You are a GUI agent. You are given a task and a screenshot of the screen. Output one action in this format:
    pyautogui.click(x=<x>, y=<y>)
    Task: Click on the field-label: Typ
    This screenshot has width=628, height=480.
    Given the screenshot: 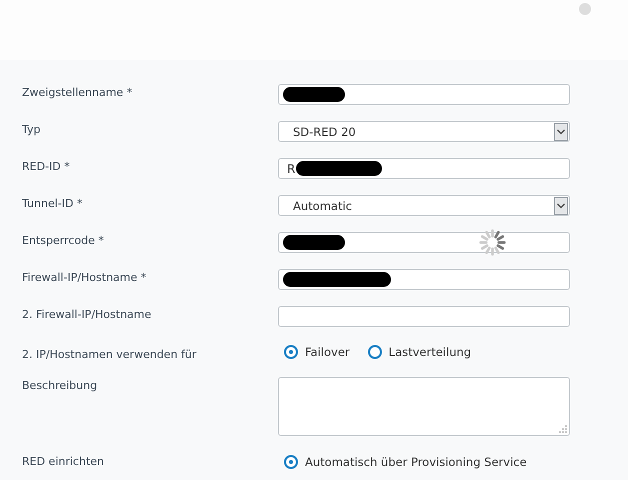 What is the action you would take?
    pyautogui.click(x=31, y=129)
    